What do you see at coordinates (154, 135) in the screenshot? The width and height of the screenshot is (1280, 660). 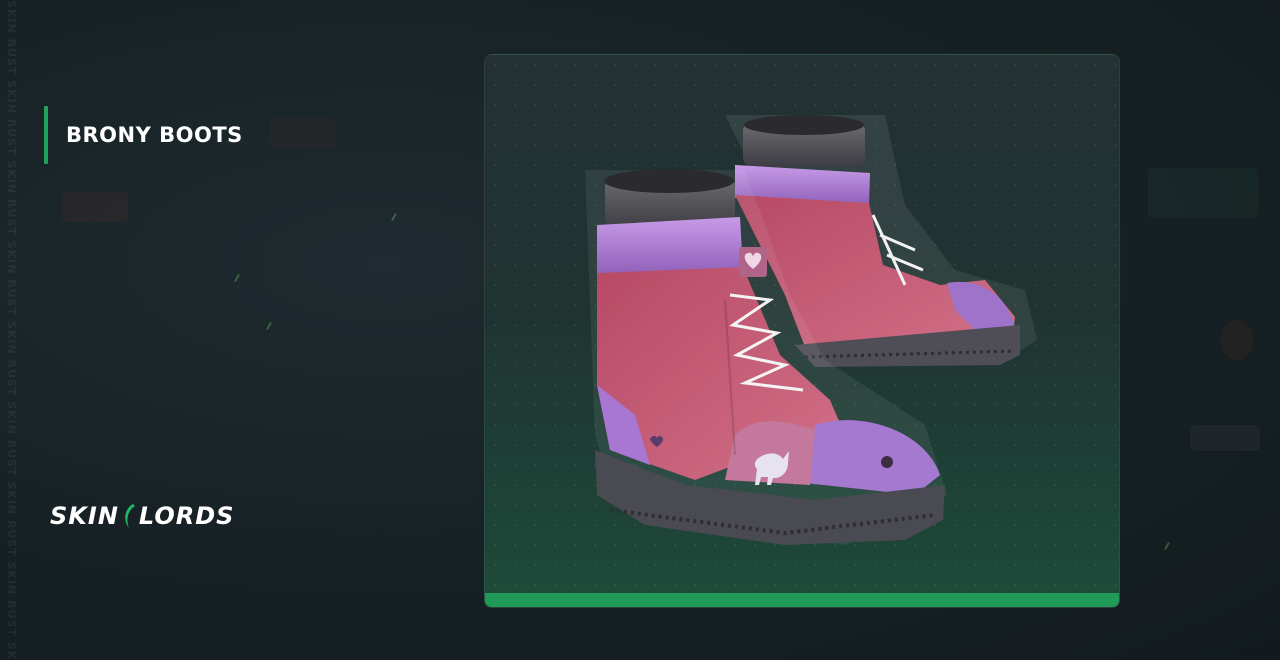 I see `item-title: BRONY BOOTS` at bounding box center [154, 135].